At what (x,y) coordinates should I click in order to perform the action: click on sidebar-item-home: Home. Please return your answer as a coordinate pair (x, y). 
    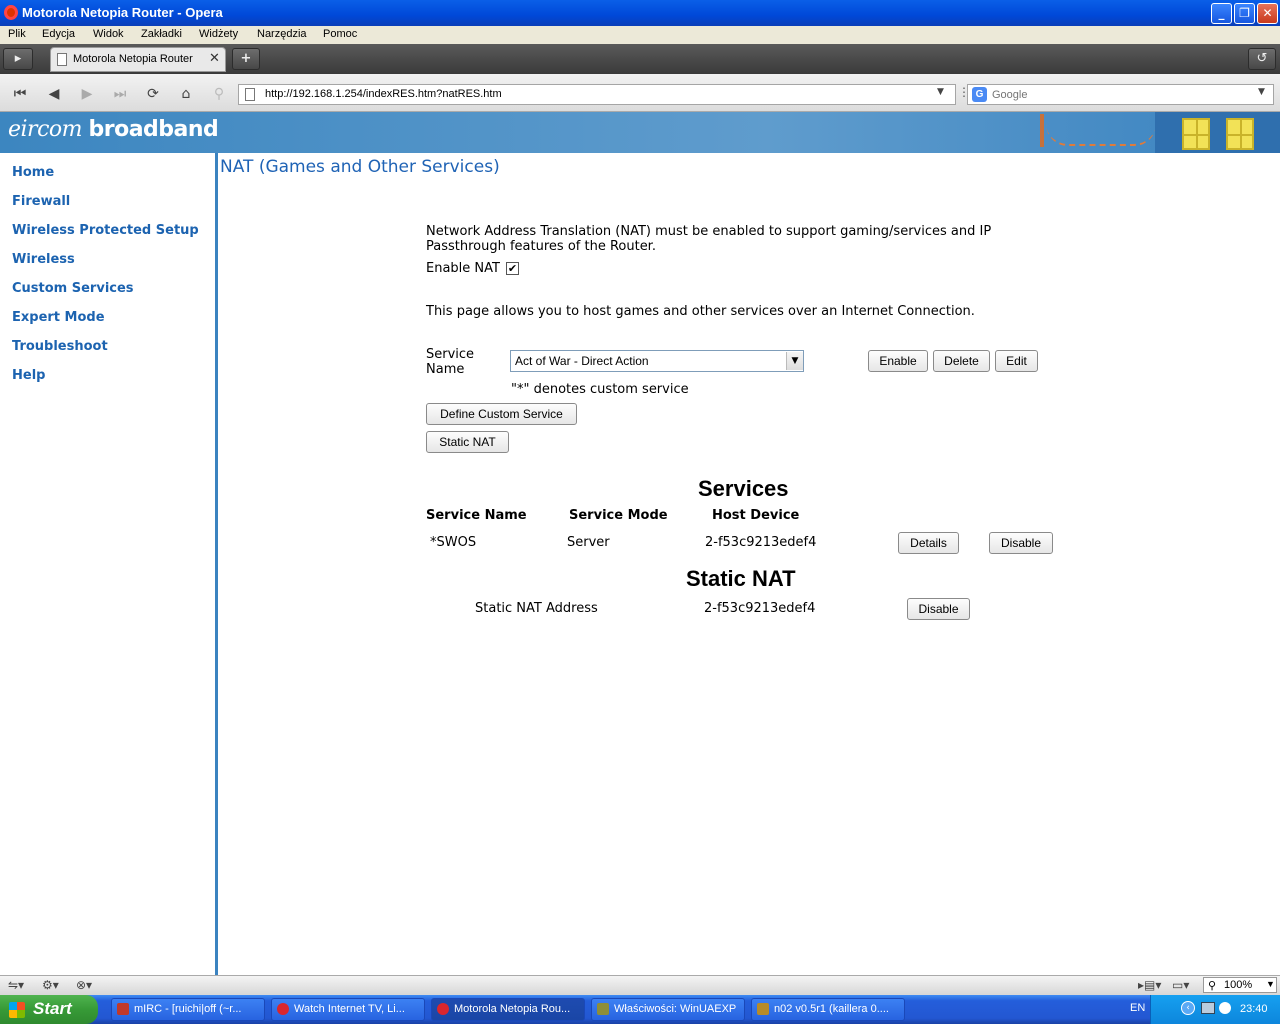
    Looking at the image, I should click on (33, 172).